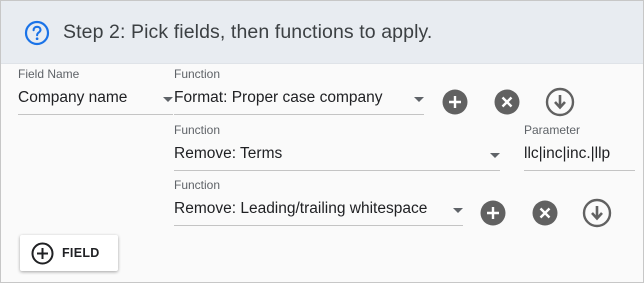 The width and height of the screenshot is (644, 283). I want to click on parameter-caption: Parameter, so click(552, 130).